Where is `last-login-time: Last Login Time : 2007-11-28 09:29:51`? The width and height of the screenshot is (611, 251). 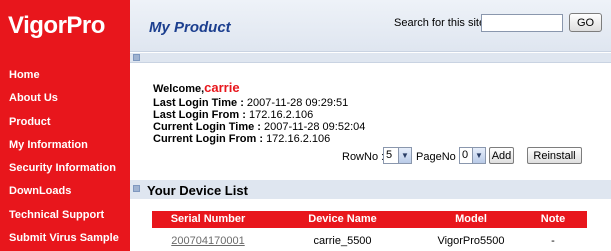
last-login-time: Last Login Time : 2007-11-28 09:29:51 is located at coordinates (250, 103).